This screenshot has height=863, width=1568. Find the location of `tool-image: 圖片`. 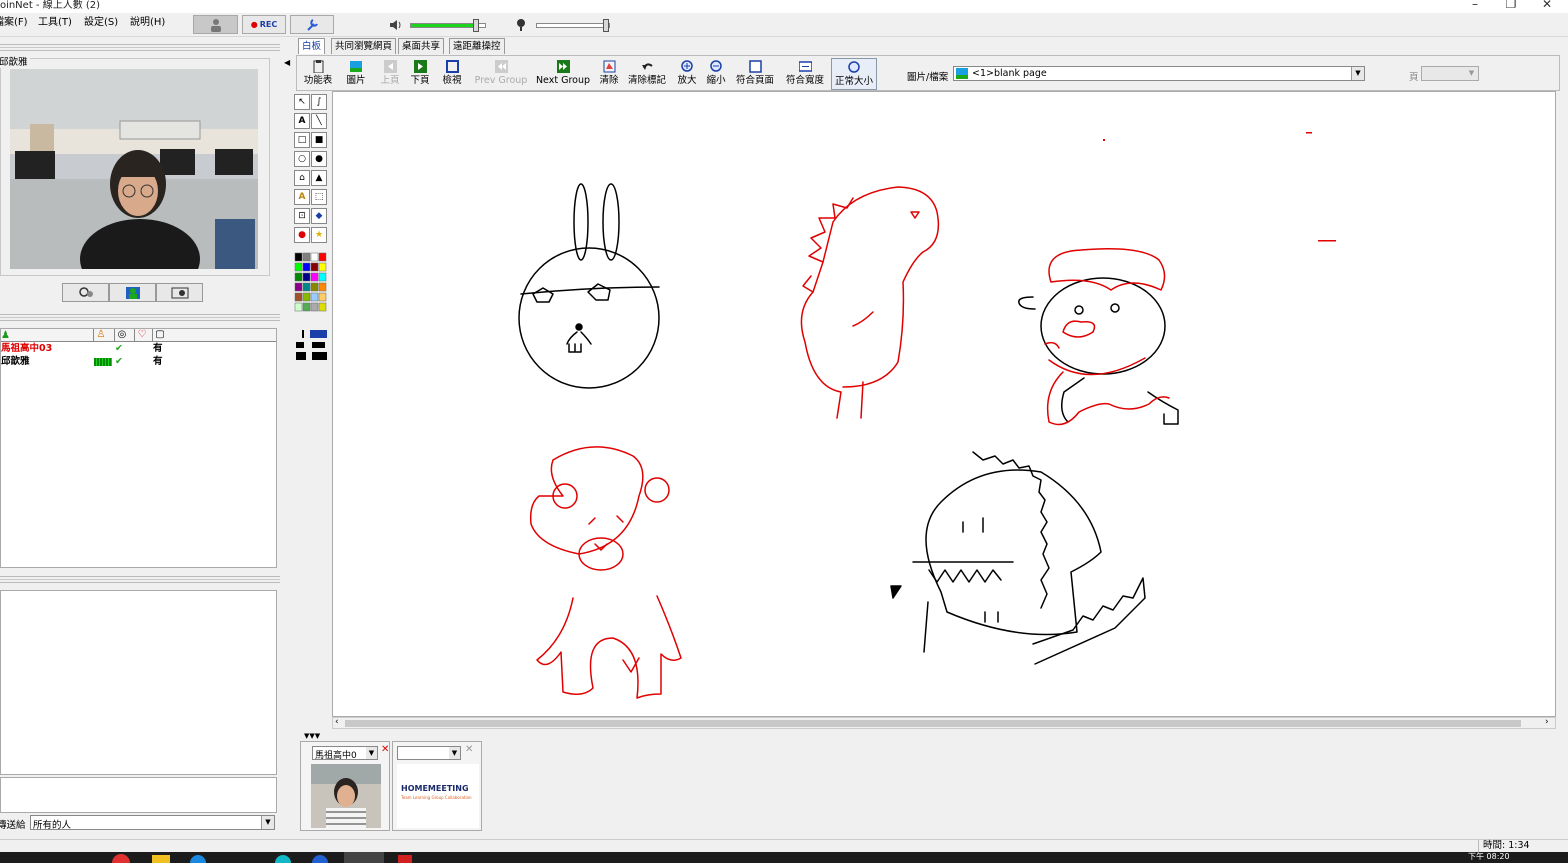

tool-image: 圖片 is located at coordinates (356, 72).